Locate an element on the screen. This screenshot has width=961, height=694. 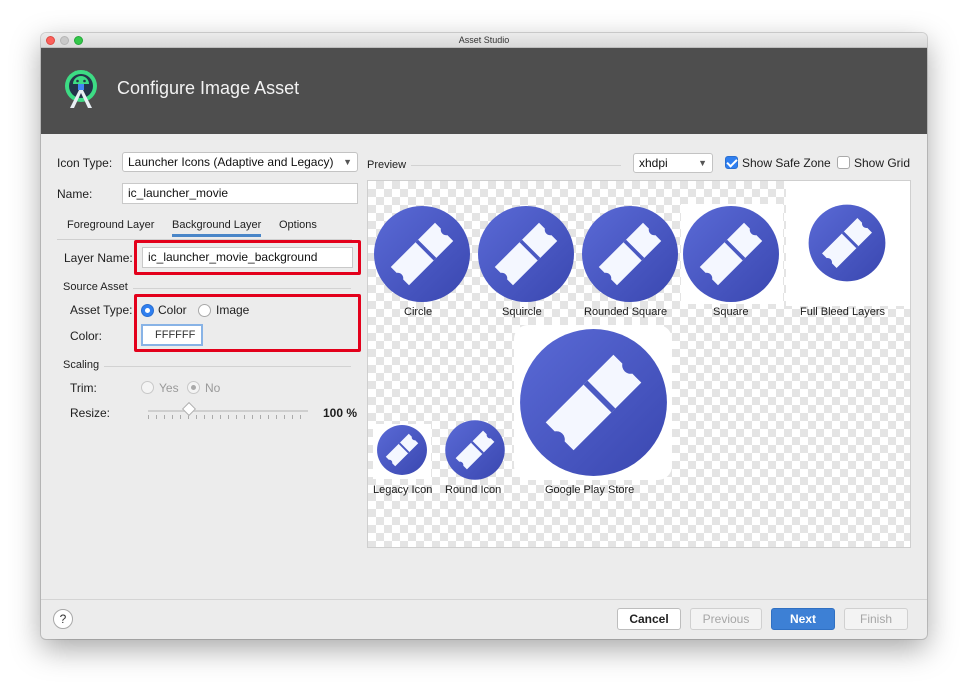
trim-label: Trim: is located at coordinates (83, 388).